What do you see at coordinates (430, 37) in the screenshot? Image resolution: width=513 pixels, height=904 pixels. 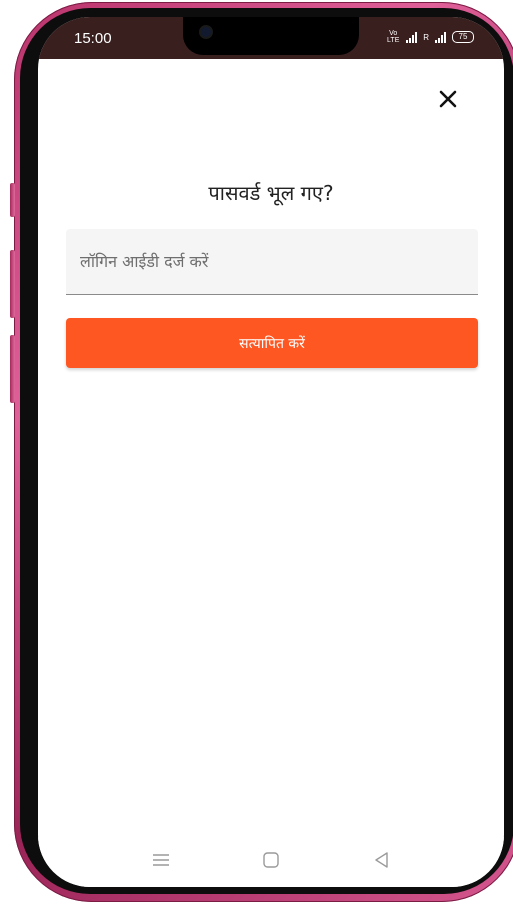 I see `status-indicators: Vo LTE R 75` at bounding box center [430, 37].